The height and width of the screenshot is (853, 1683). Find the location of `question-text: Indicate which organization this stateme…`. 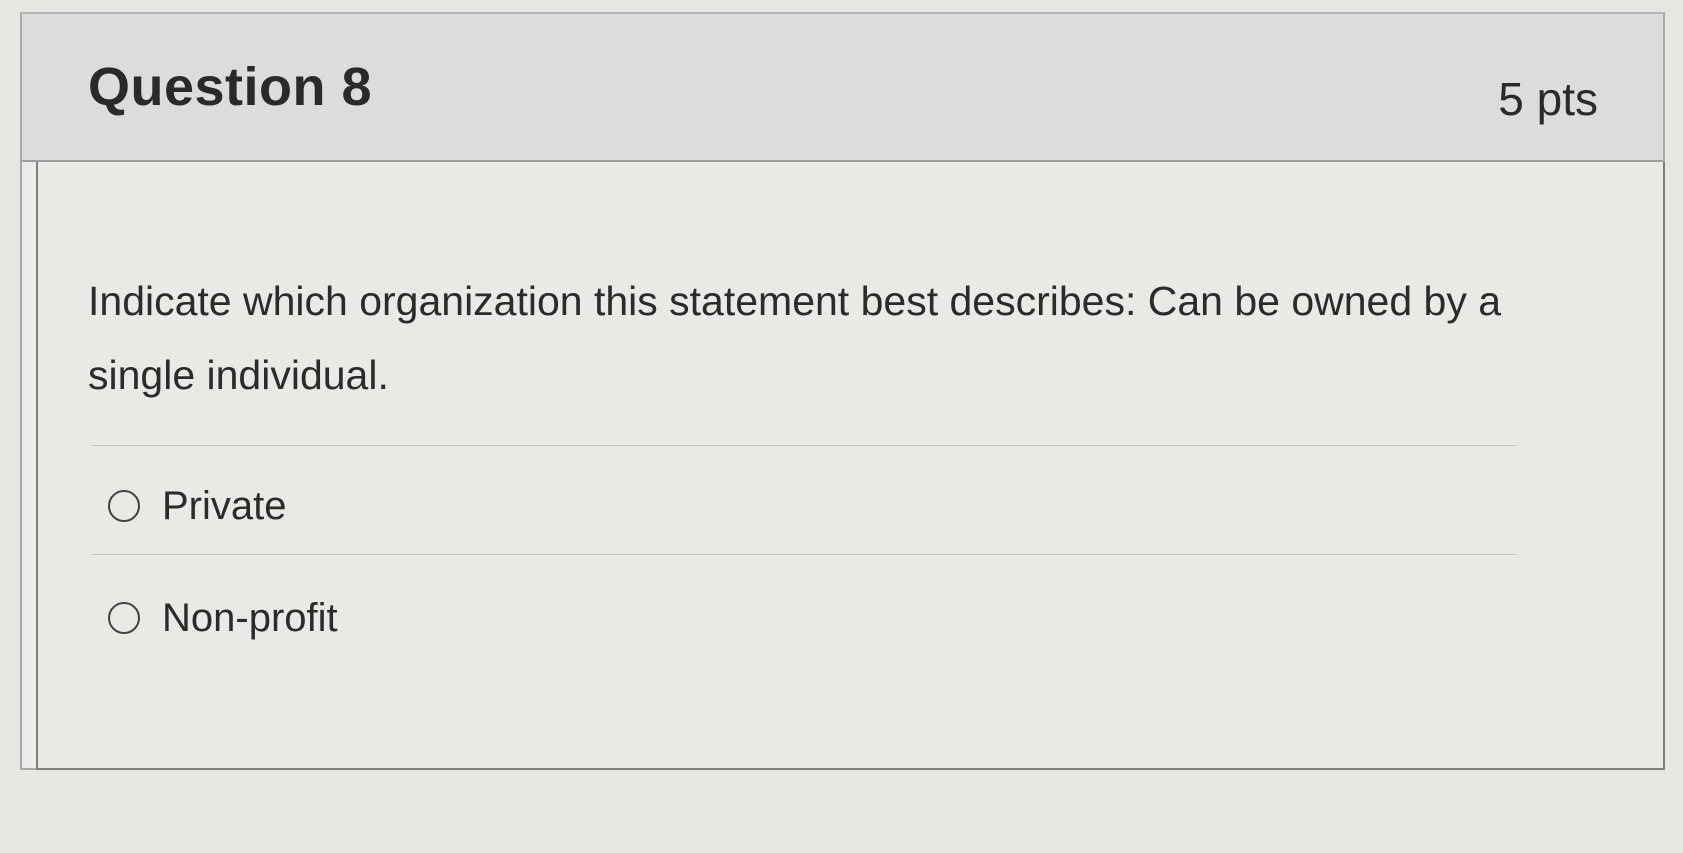

question-text: Indicate which organization this stateme… is located at coordinates (795, 338).